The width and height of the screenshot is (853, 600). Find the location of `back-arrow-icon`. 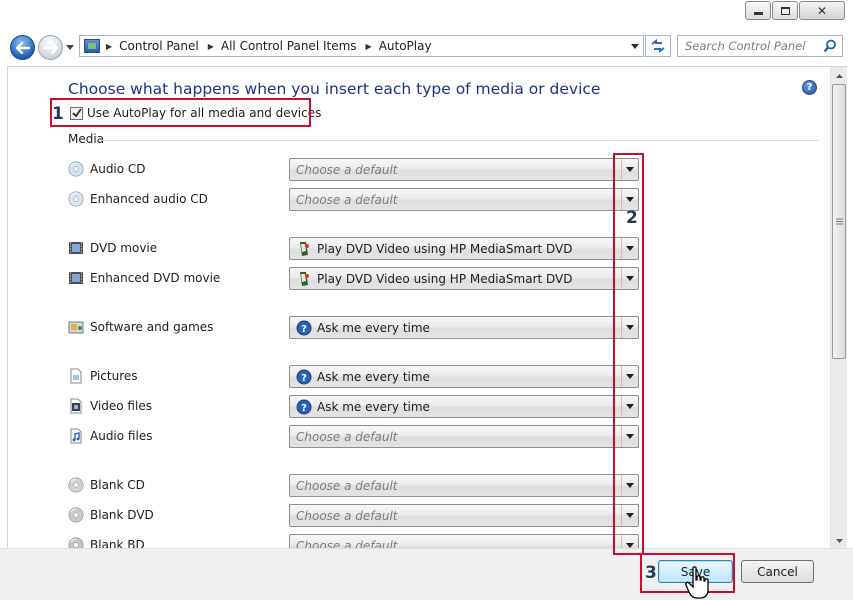

back-arrow-icon is located at coordinates (22, 47).